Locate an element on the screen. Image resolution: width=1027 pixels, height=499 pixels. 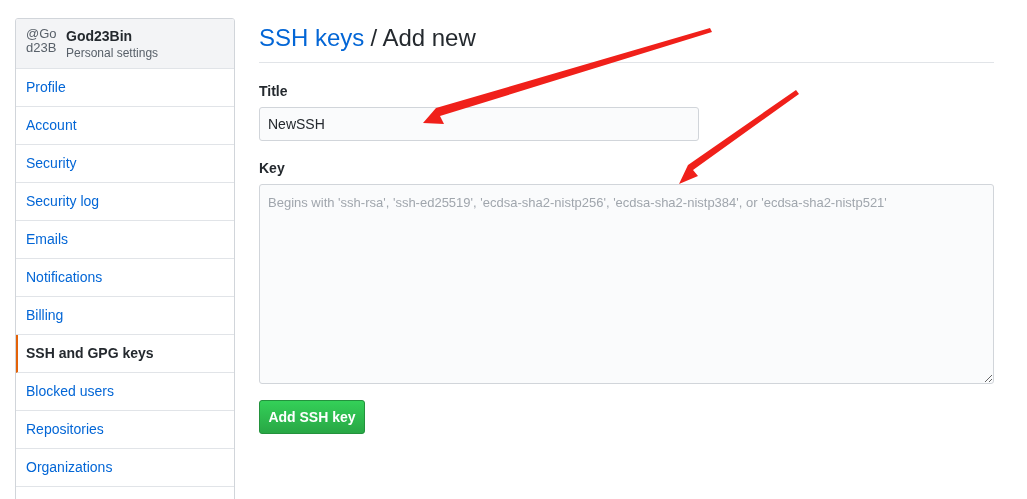
breadcrumb-link: SSH keys is located at coordinates (312, 38).